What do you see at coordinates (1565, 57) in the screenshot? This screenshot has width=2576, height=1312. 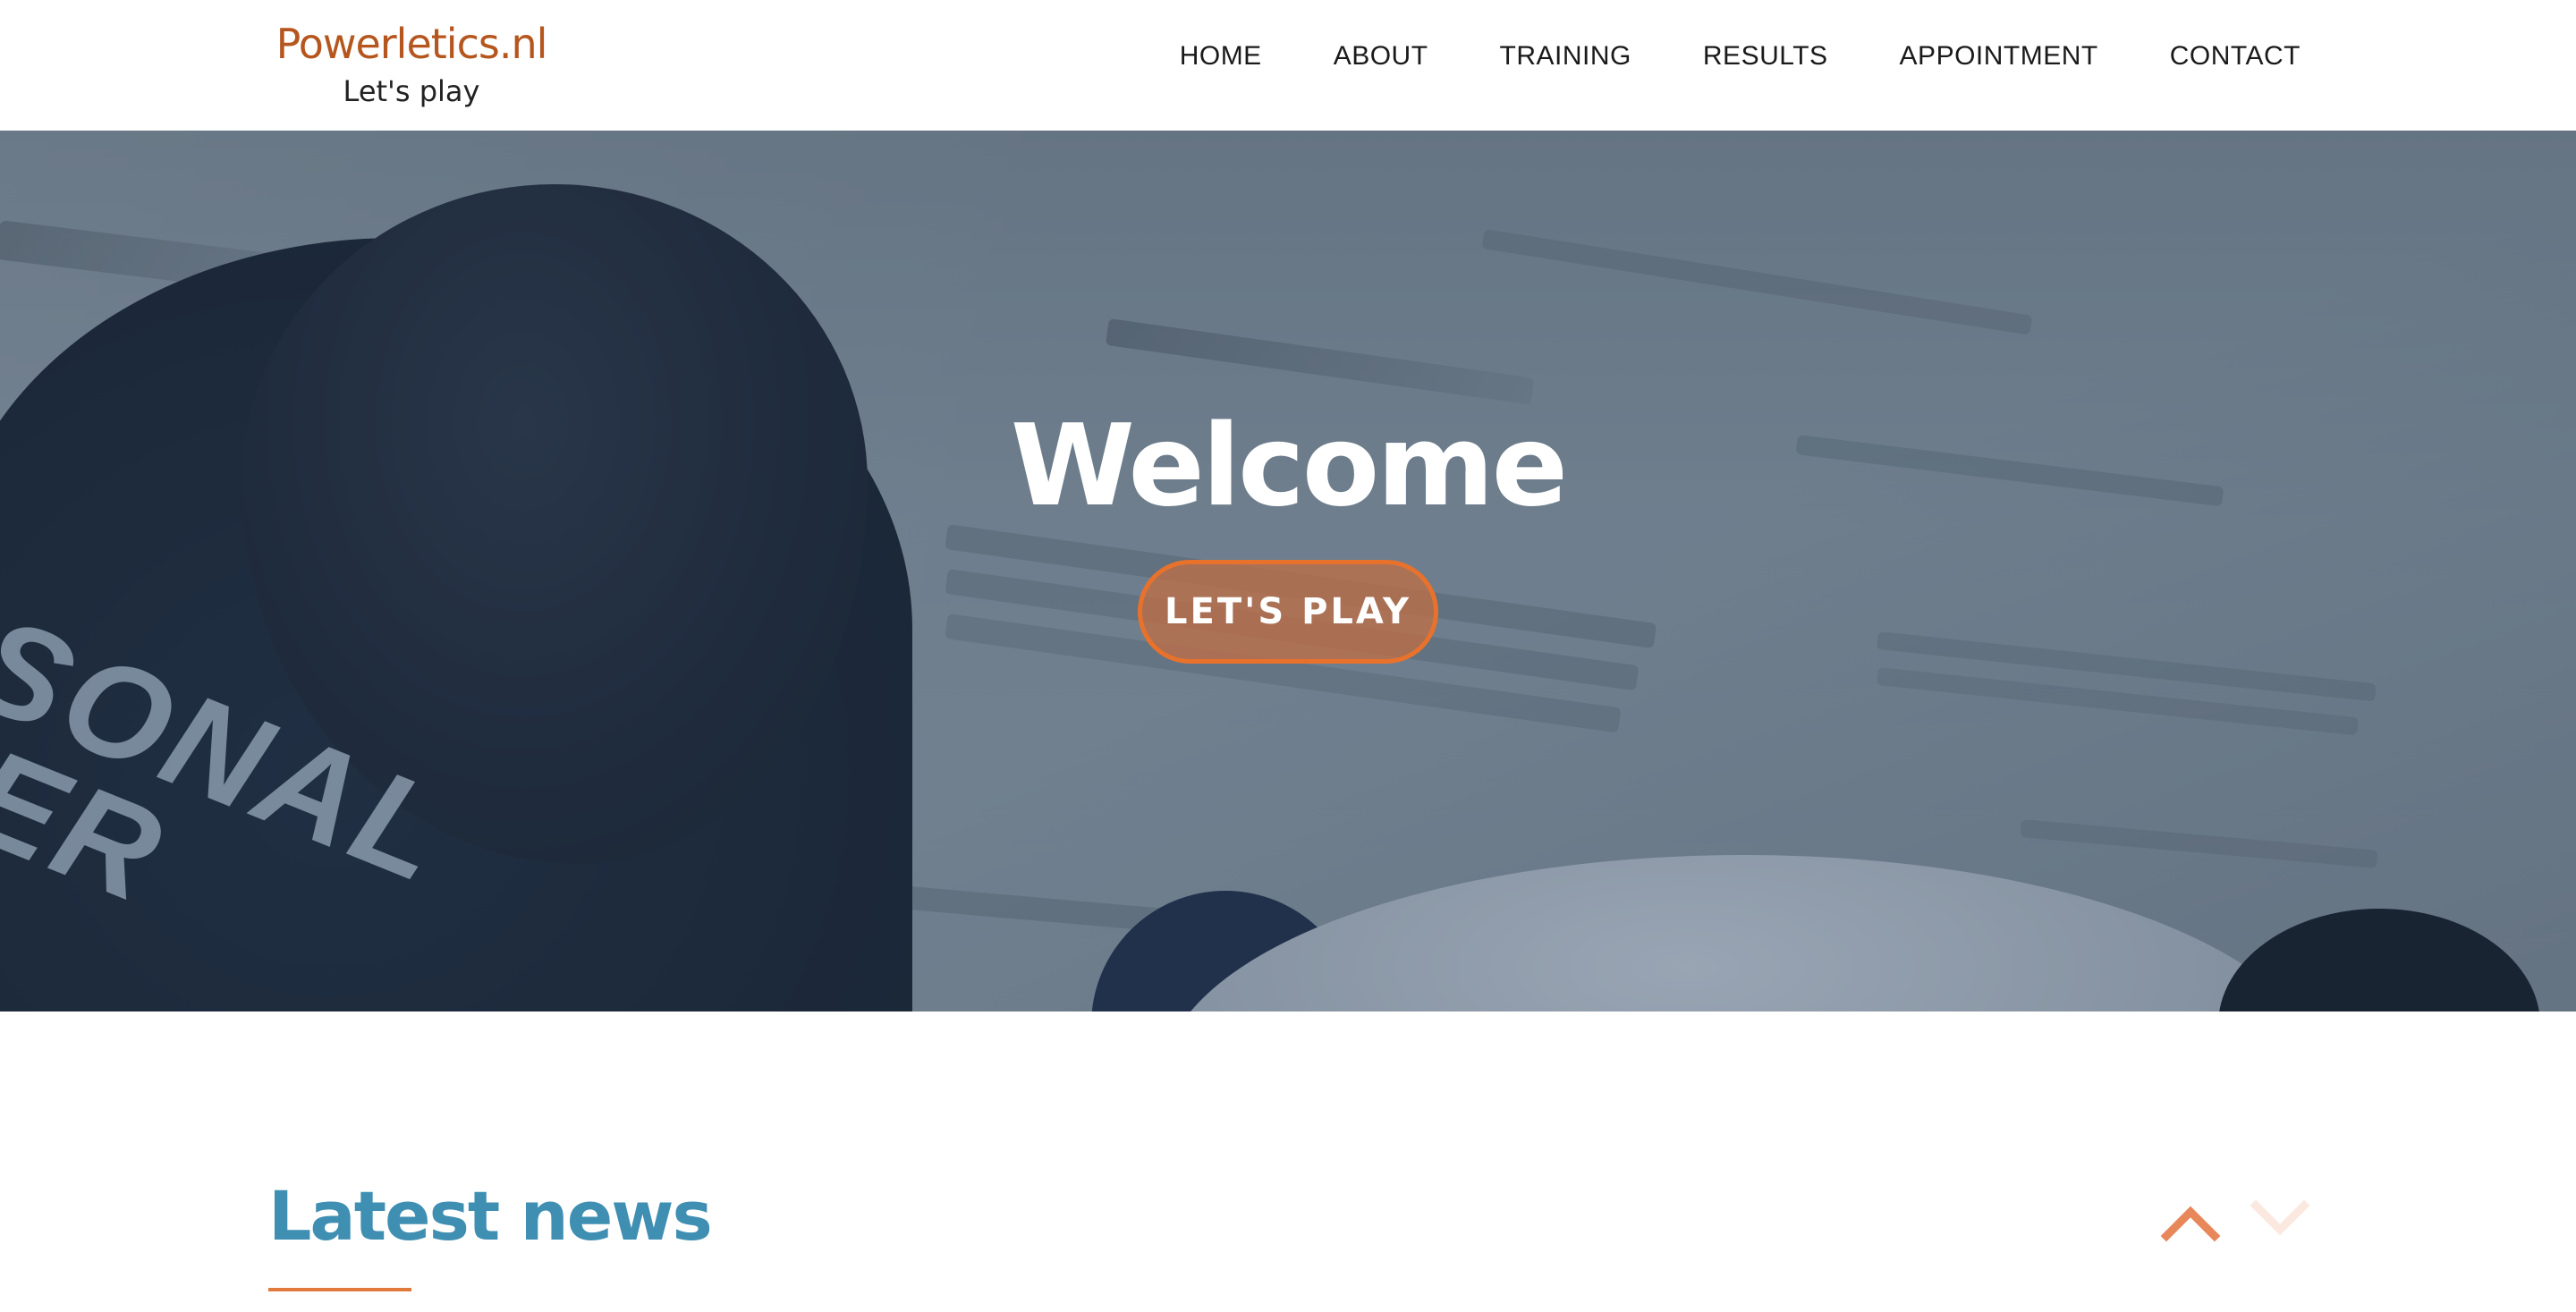 I see `nav-training: TRAINING` at bounding box center [1565, 57].